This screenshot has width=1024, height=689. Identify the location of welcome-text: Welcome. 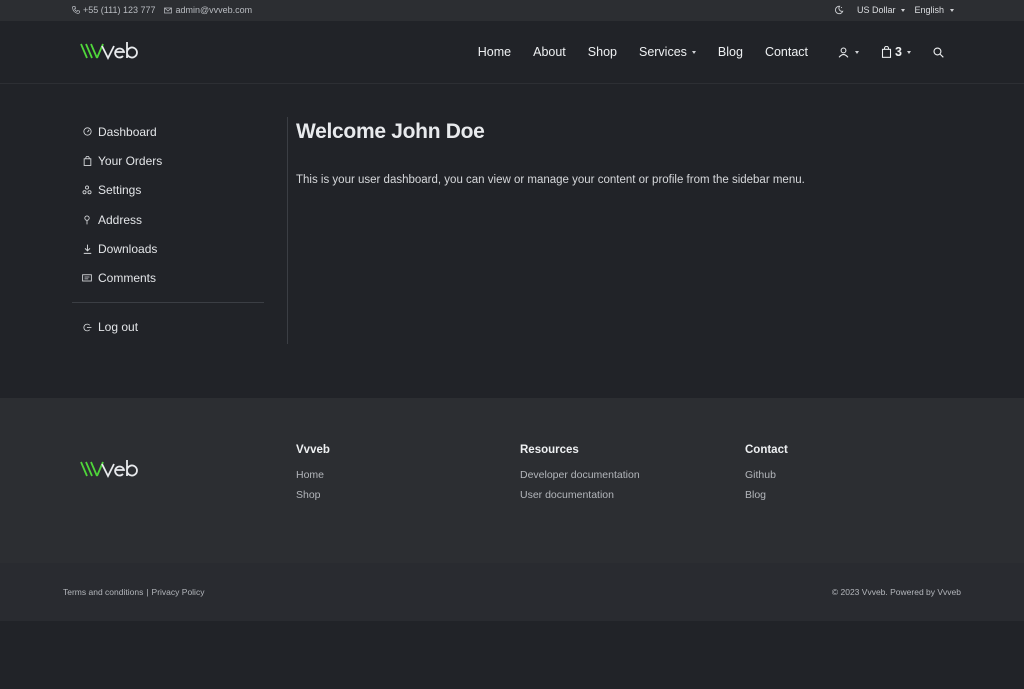
(341, 131).